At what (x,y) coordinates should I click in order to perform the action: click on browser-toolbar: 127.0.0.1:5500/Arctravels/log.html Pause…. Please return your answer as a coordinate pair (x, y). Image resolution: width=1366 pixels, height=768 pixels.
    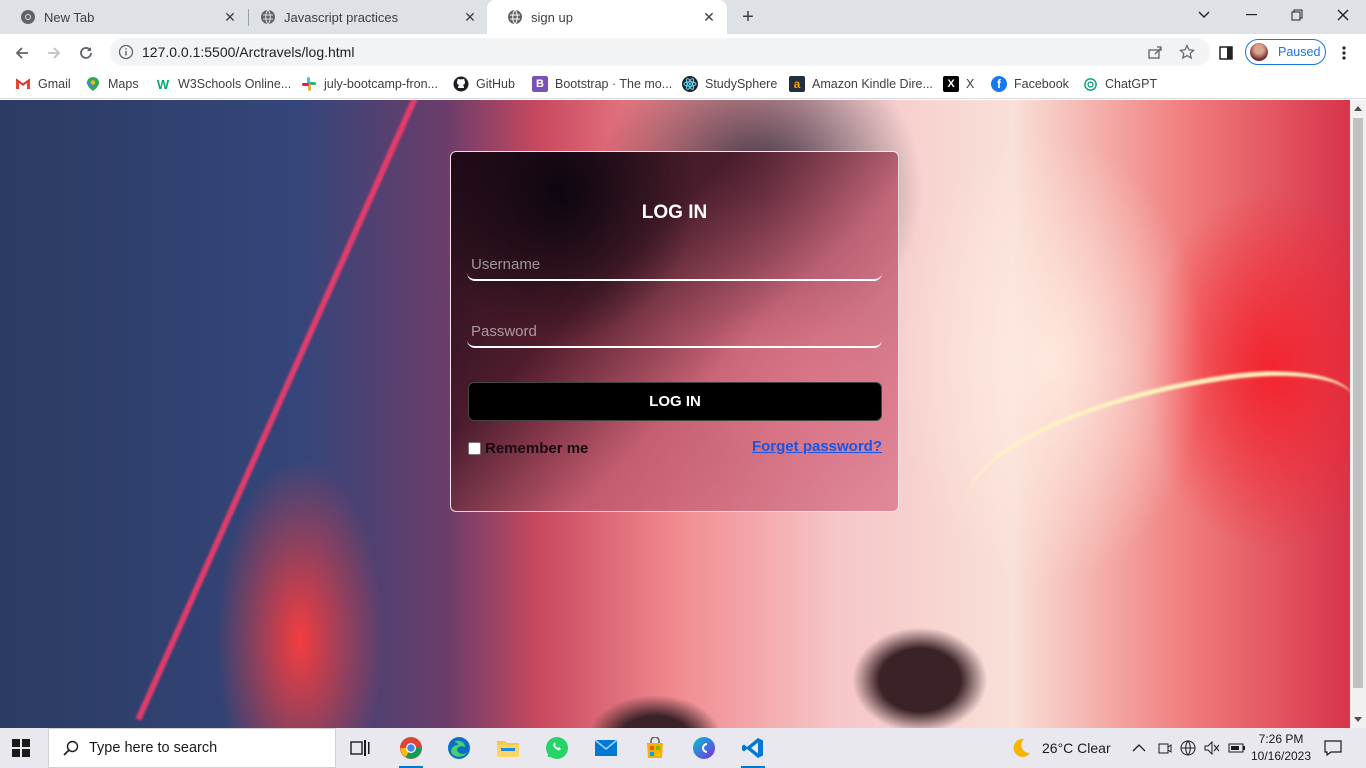
    Looking at the image, I should click on (683, 52).